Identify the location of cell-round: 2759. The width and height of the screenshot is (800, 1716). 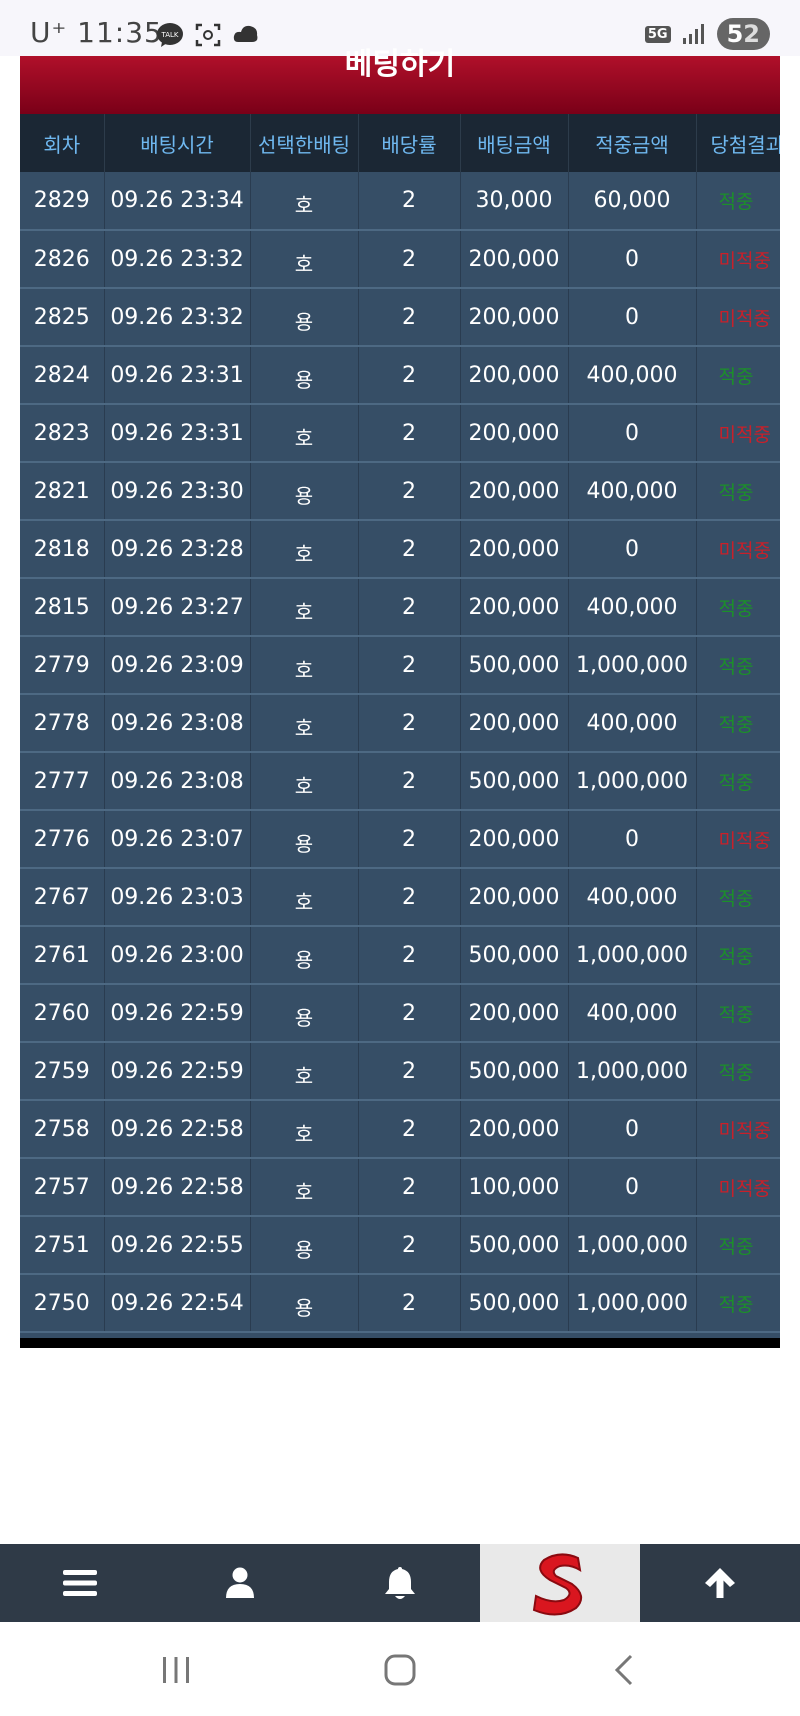
(62, 1071).